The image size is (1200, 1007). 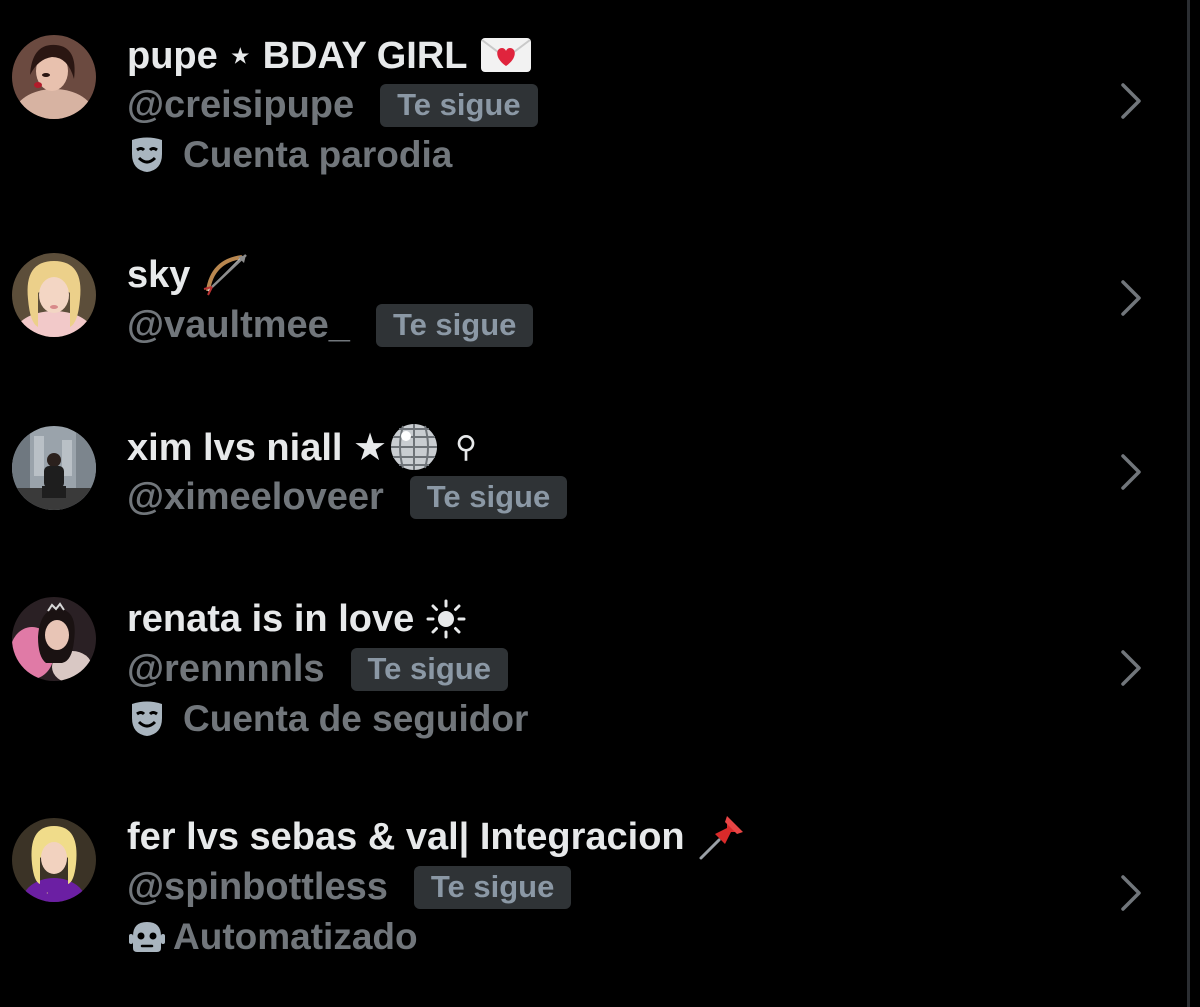 I want to click on bow-and-arrow-icon, so click(x=227, y=275).